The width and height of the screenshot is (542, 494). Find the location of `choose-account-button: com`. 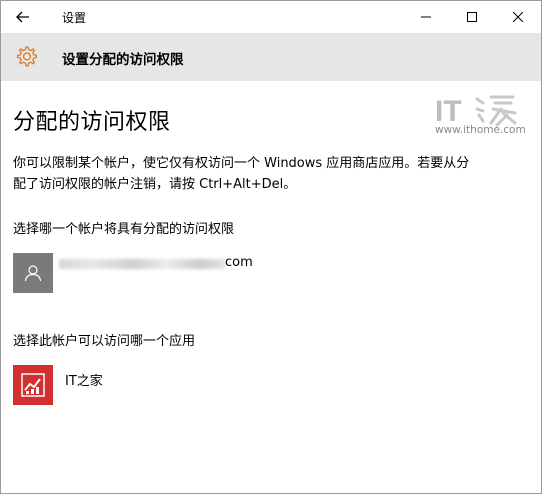

choose-account-button: com is located at coordinates (163, 273).